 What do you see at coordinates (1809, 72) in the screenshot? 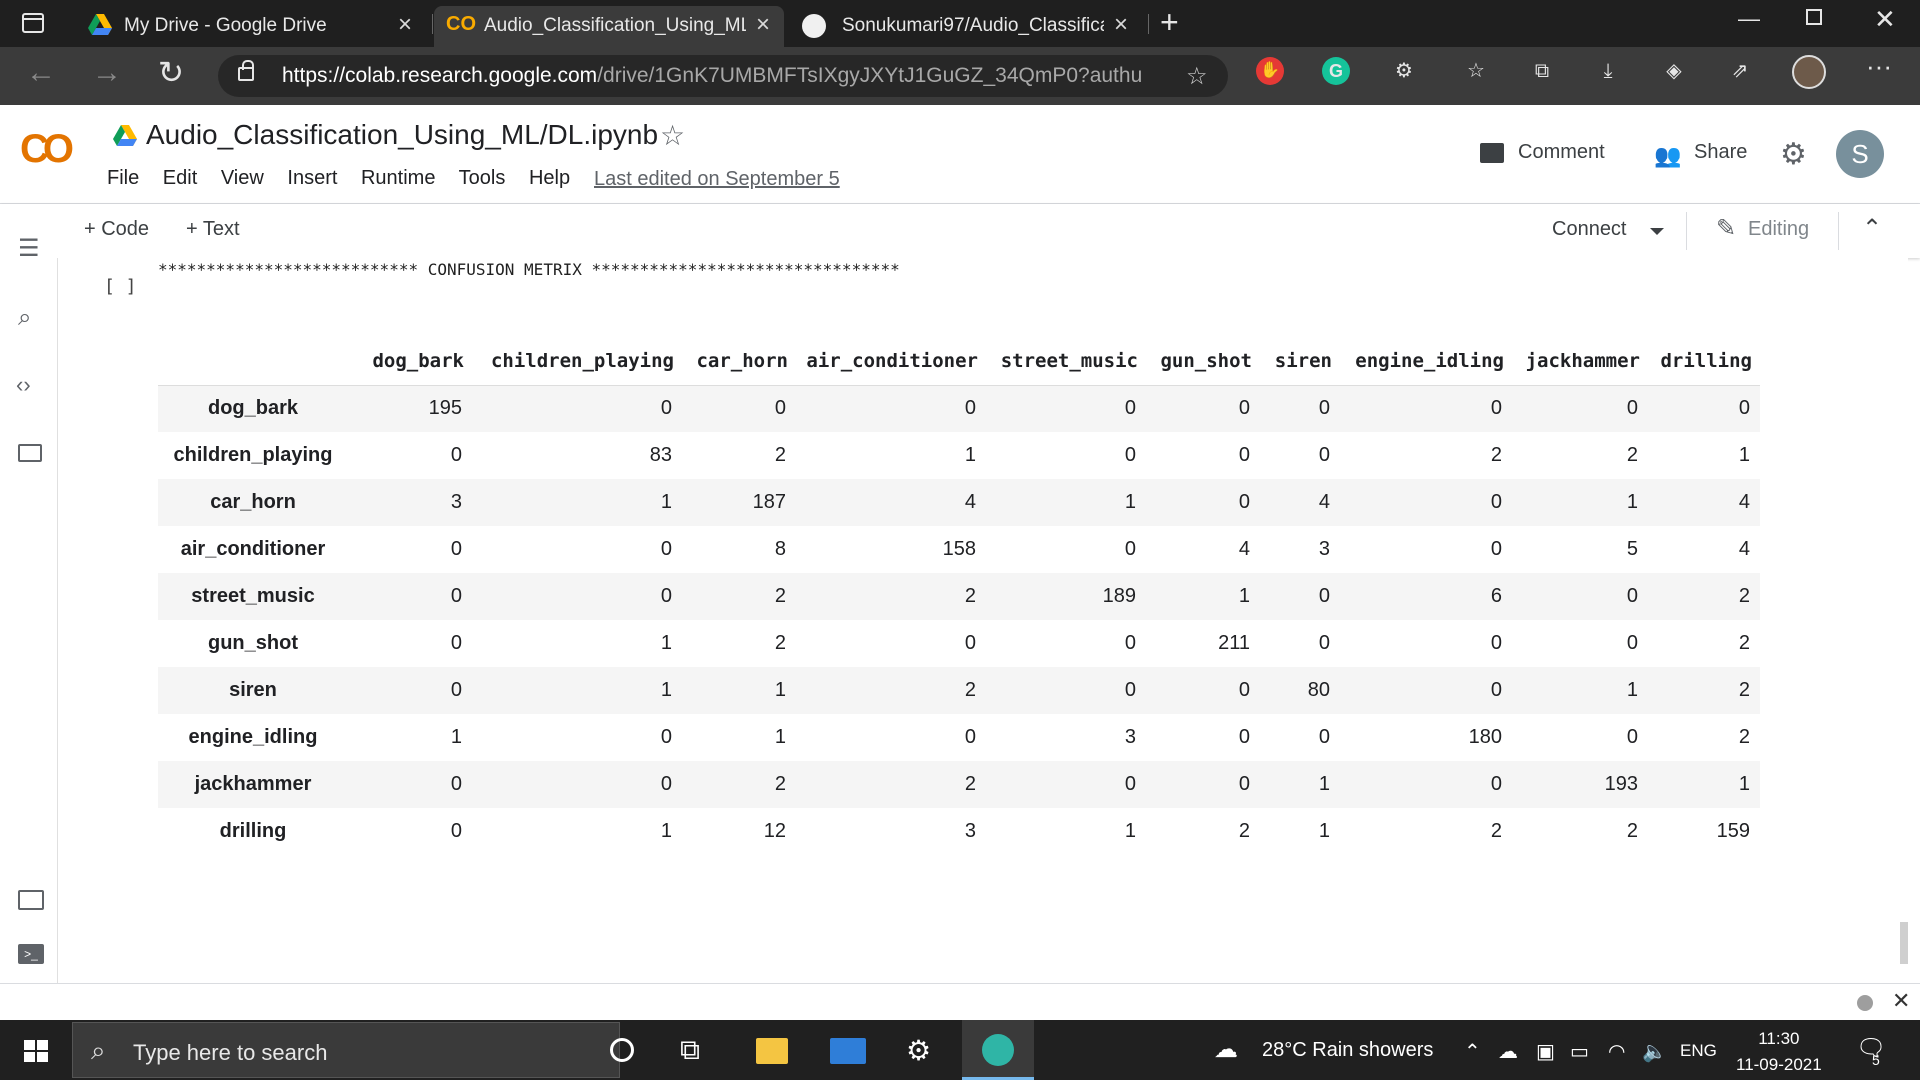
I see `profile-avatar` at bounding box center [1809, 72].